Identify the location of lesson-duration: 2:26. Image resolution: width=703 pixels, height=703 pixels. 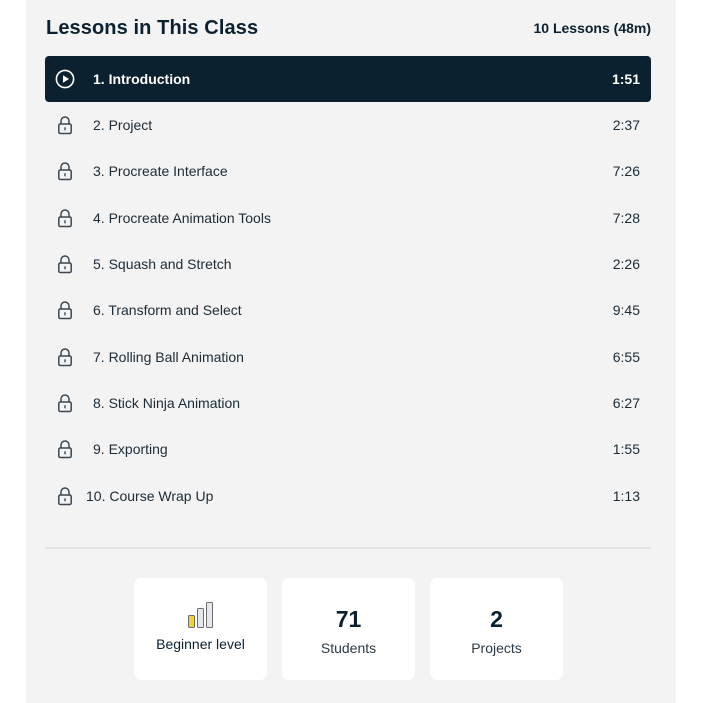
(626, 264).